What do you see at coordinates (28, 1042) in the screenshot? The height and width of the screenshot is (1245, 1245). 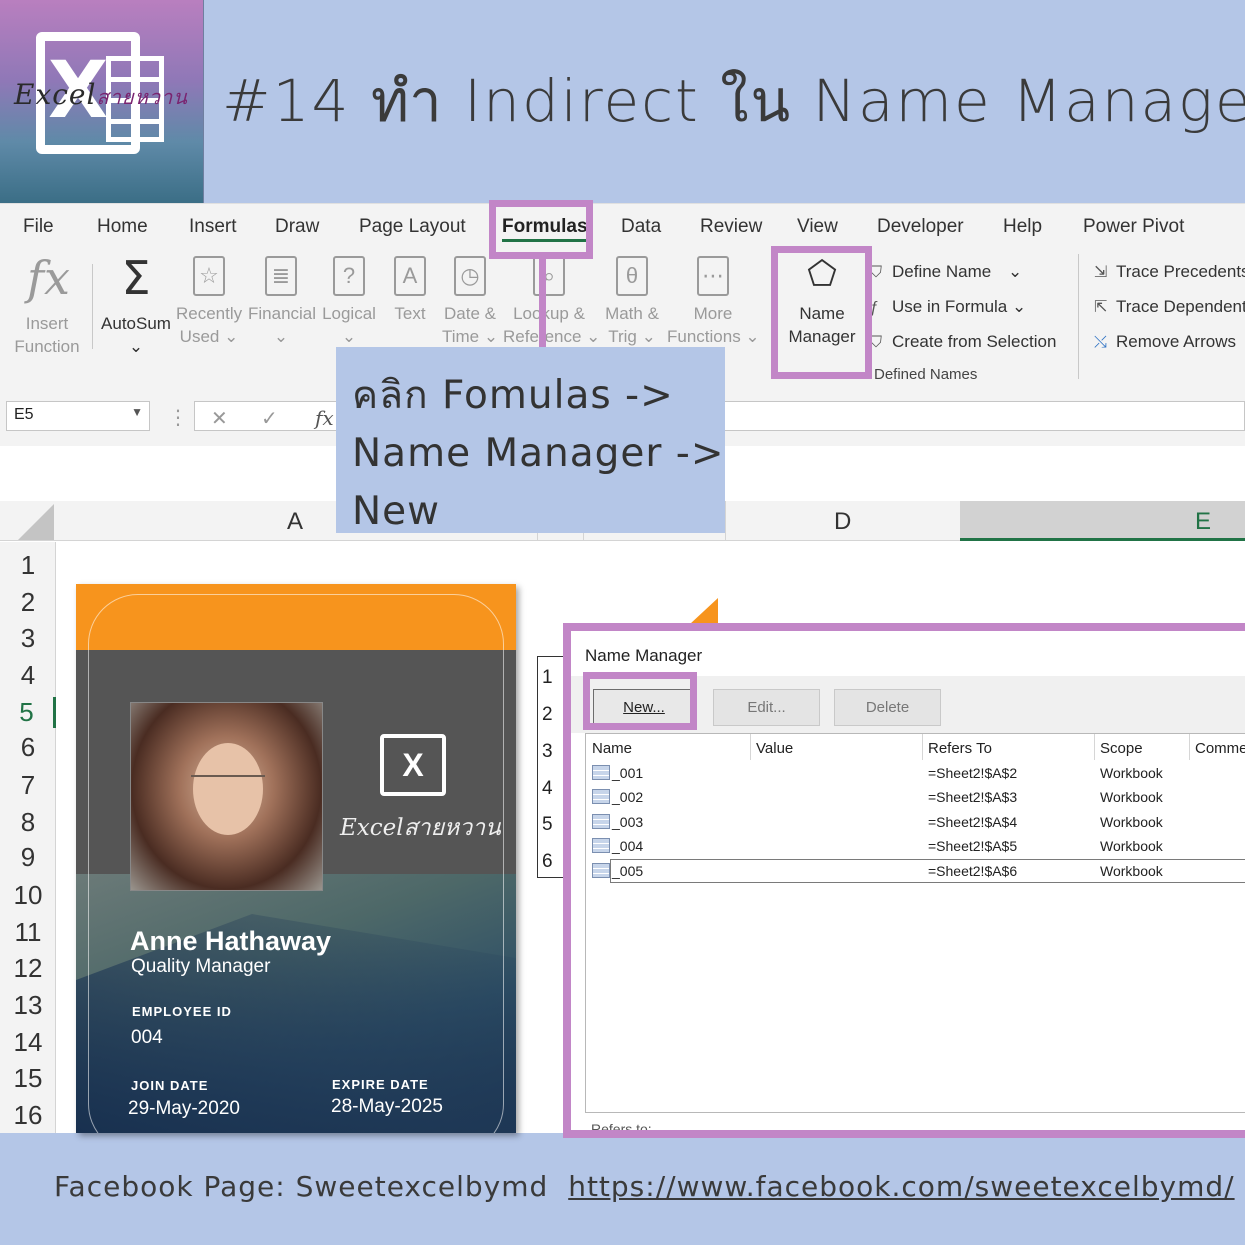 I see `row-header: 14` at bounding box center [28, 1042].